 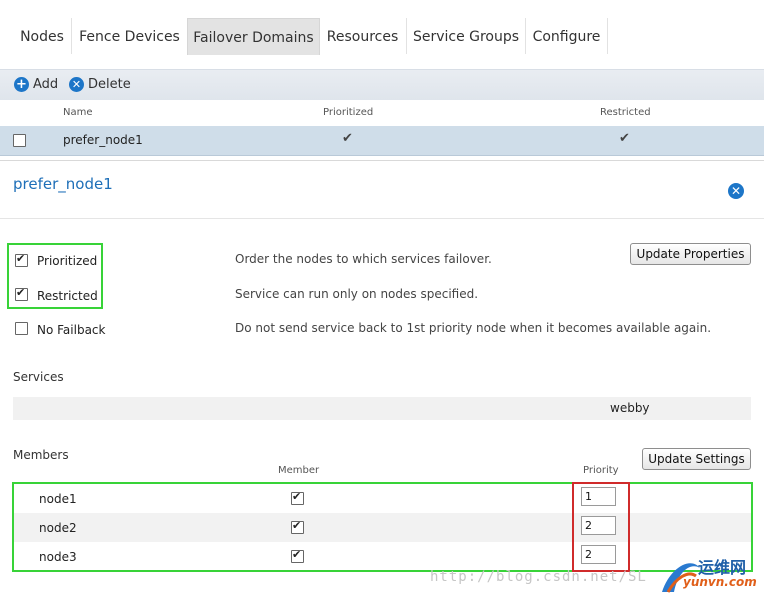 What do you see at coordinates (357, 294) in the screenshot?
I see `restricted-description: Service can run only on nodes specified.` at bounding box center [357, 294].